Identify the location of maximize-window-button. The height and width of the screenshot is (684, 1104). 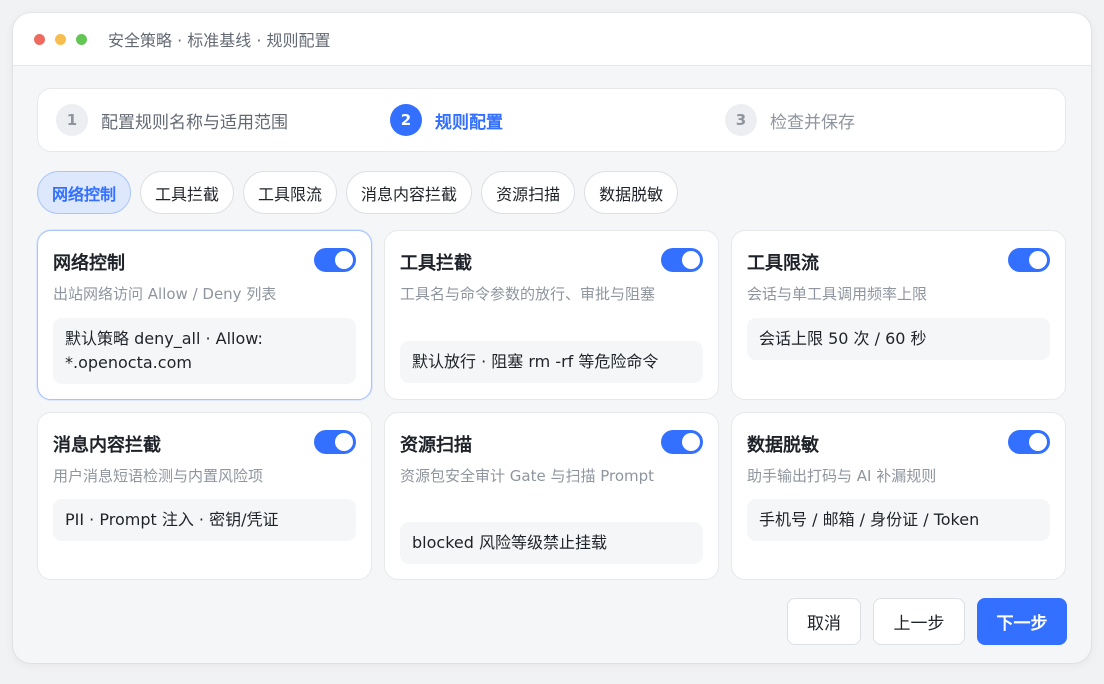
(81, 39).